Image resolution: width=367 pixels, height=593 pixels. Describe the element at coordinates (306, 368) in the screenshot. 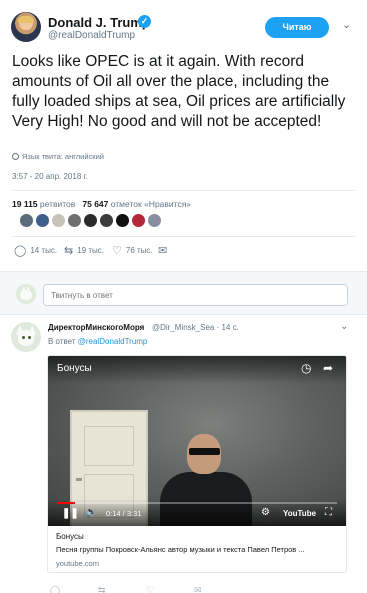

I see `watch-later-icon: ◷` at that location.